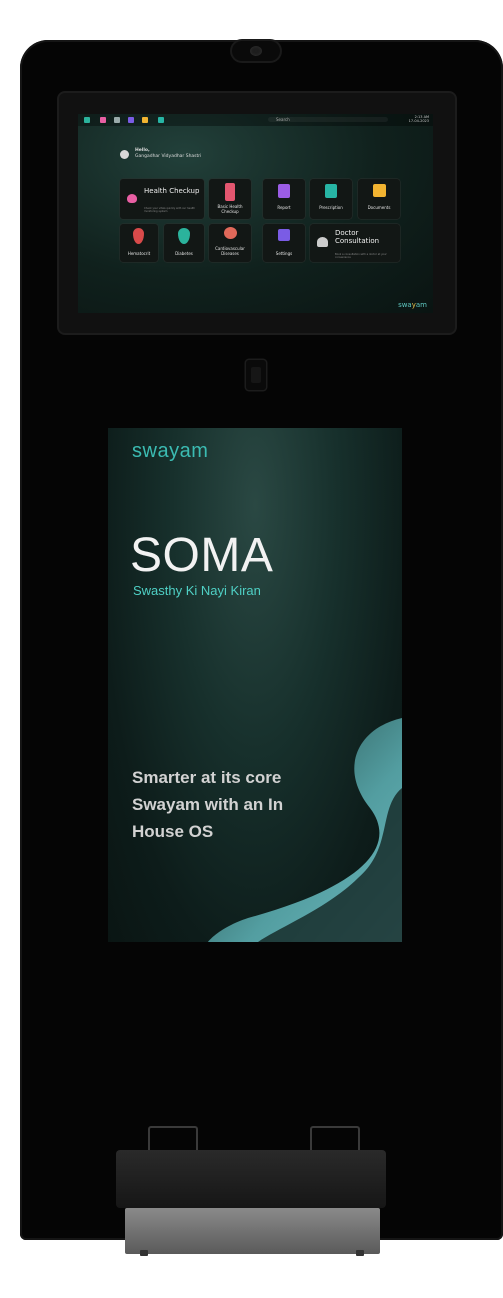 The height and width of the screenshot is (1298, 503). Describe the element at coordinates (230, 251) in the screenshot. I see `tile-label: Cardiovascular Diseases` at that location.